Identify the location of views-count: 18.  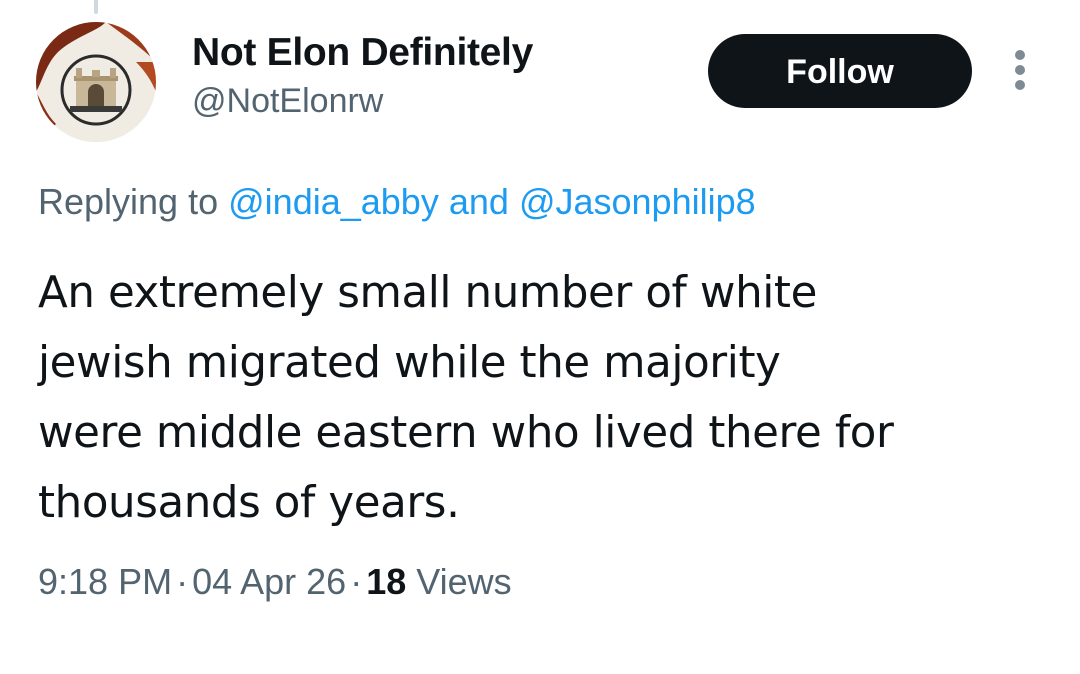
(386, 581).